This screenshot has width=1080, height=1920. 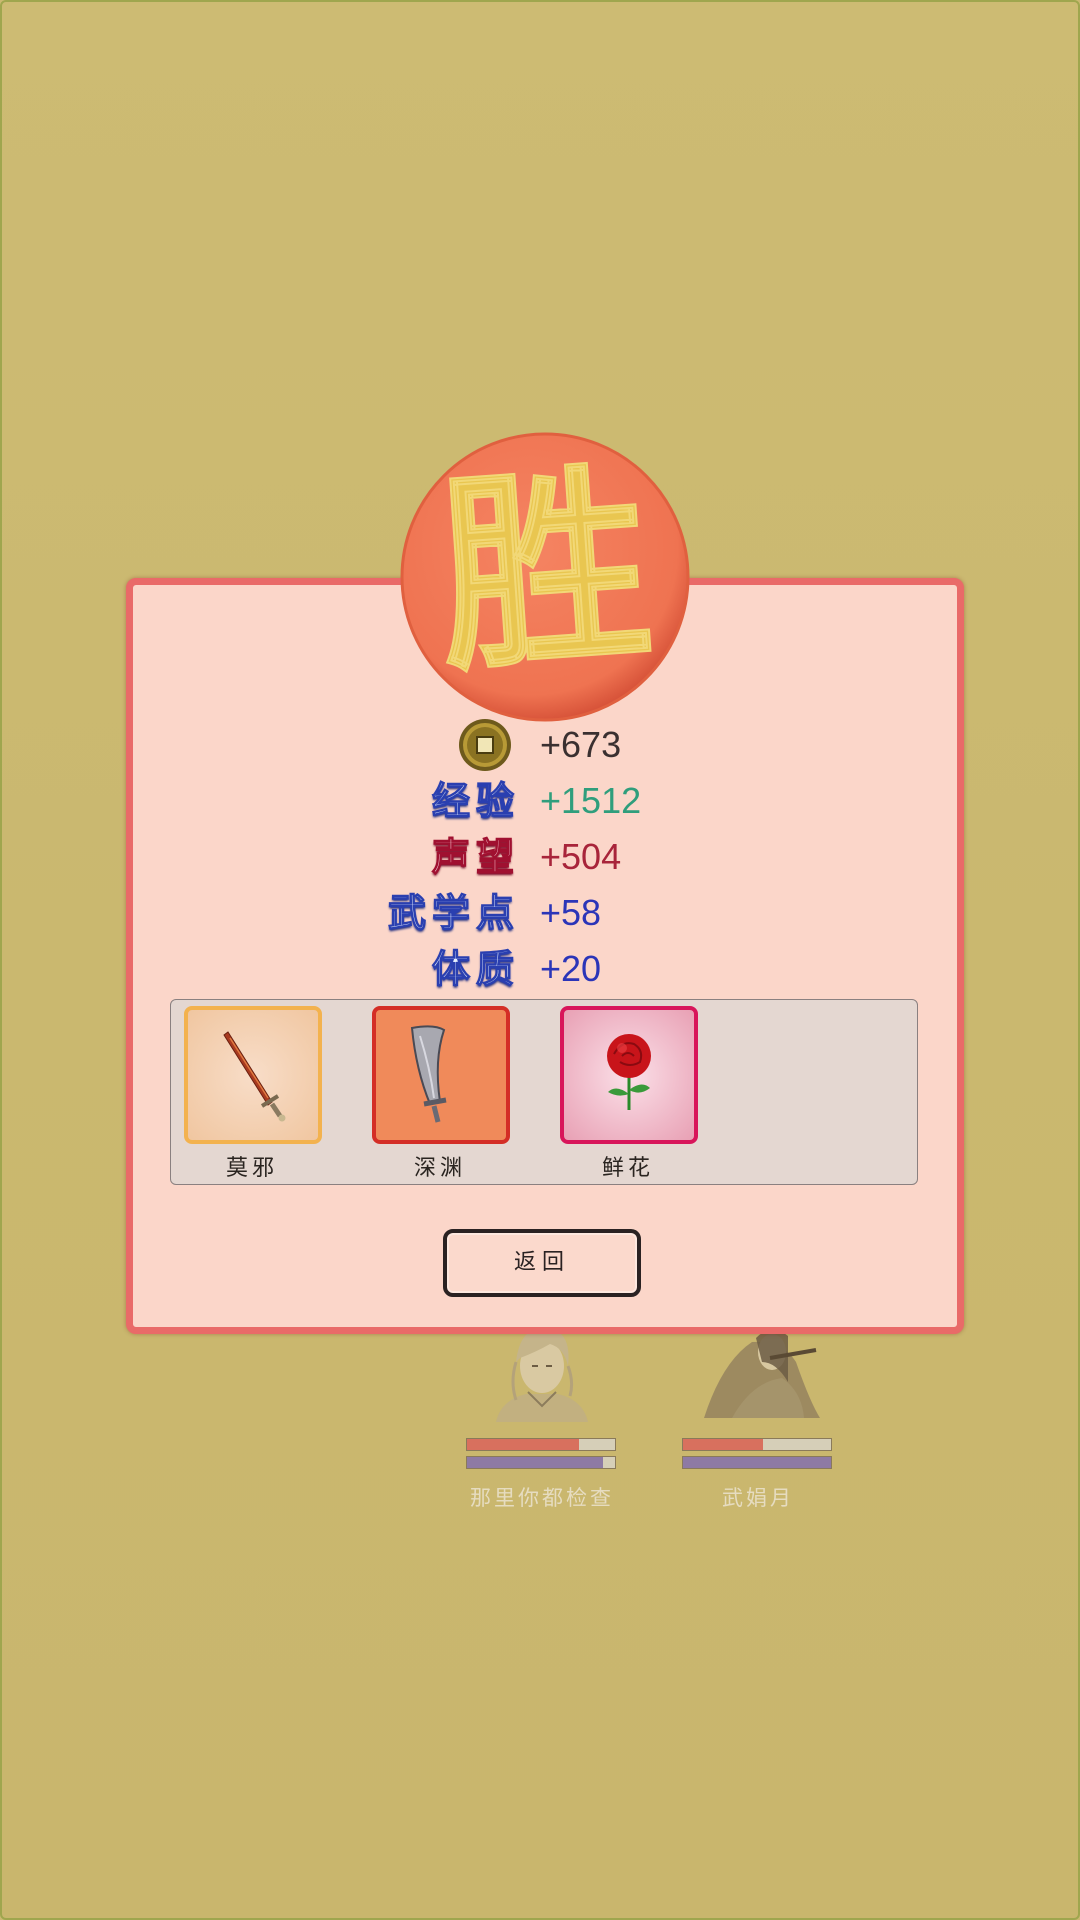 What do you see at coordinates (571, 968) in the screenshot?
I see `constitution-value: +20` at bounding box center [571, 968].